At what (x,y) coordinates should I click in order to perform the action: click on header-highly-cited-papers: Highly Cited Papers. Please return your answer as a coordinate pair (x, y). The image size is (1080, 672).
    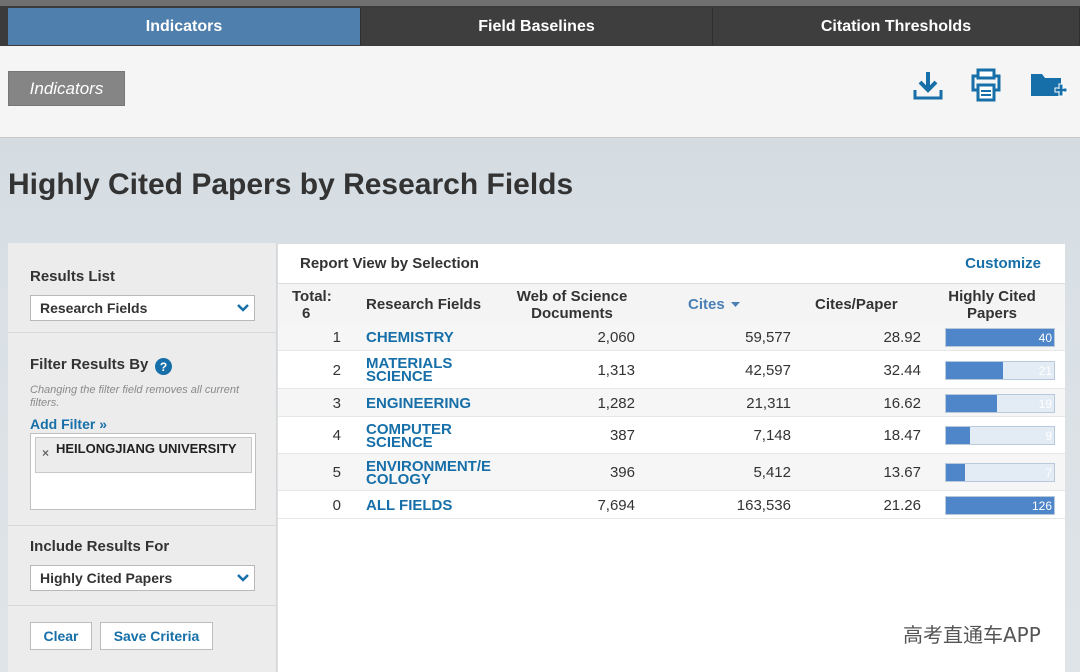
    Looking at the image, I should click on (992, 305).